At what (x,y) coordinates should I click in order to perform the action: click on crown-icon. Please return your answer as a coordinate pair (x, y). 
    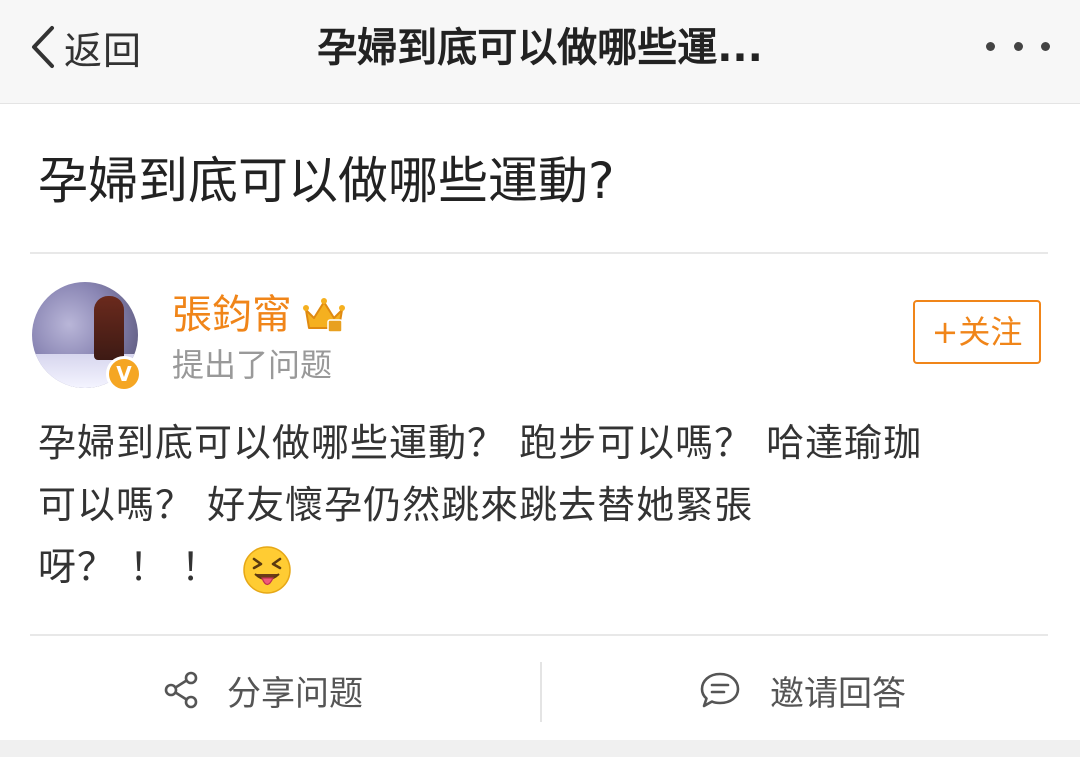
    Looking at the image, I should click on (324, 315).